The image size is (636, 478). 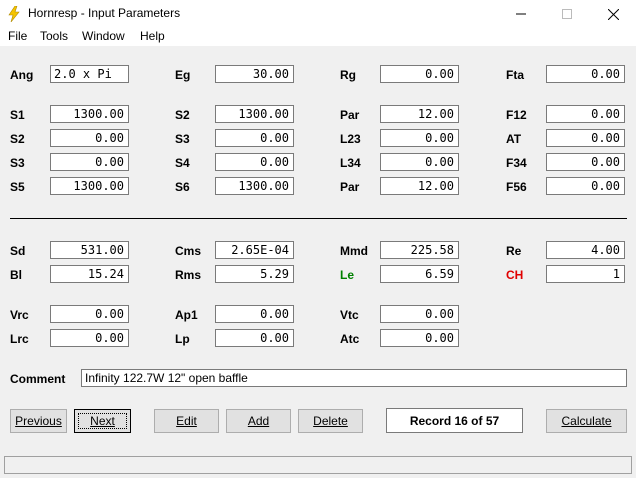 What do you see at coordinates (182, 115) in the screenshot?
I see `label-s2-col2: S2` at bounding box center [182, 115].